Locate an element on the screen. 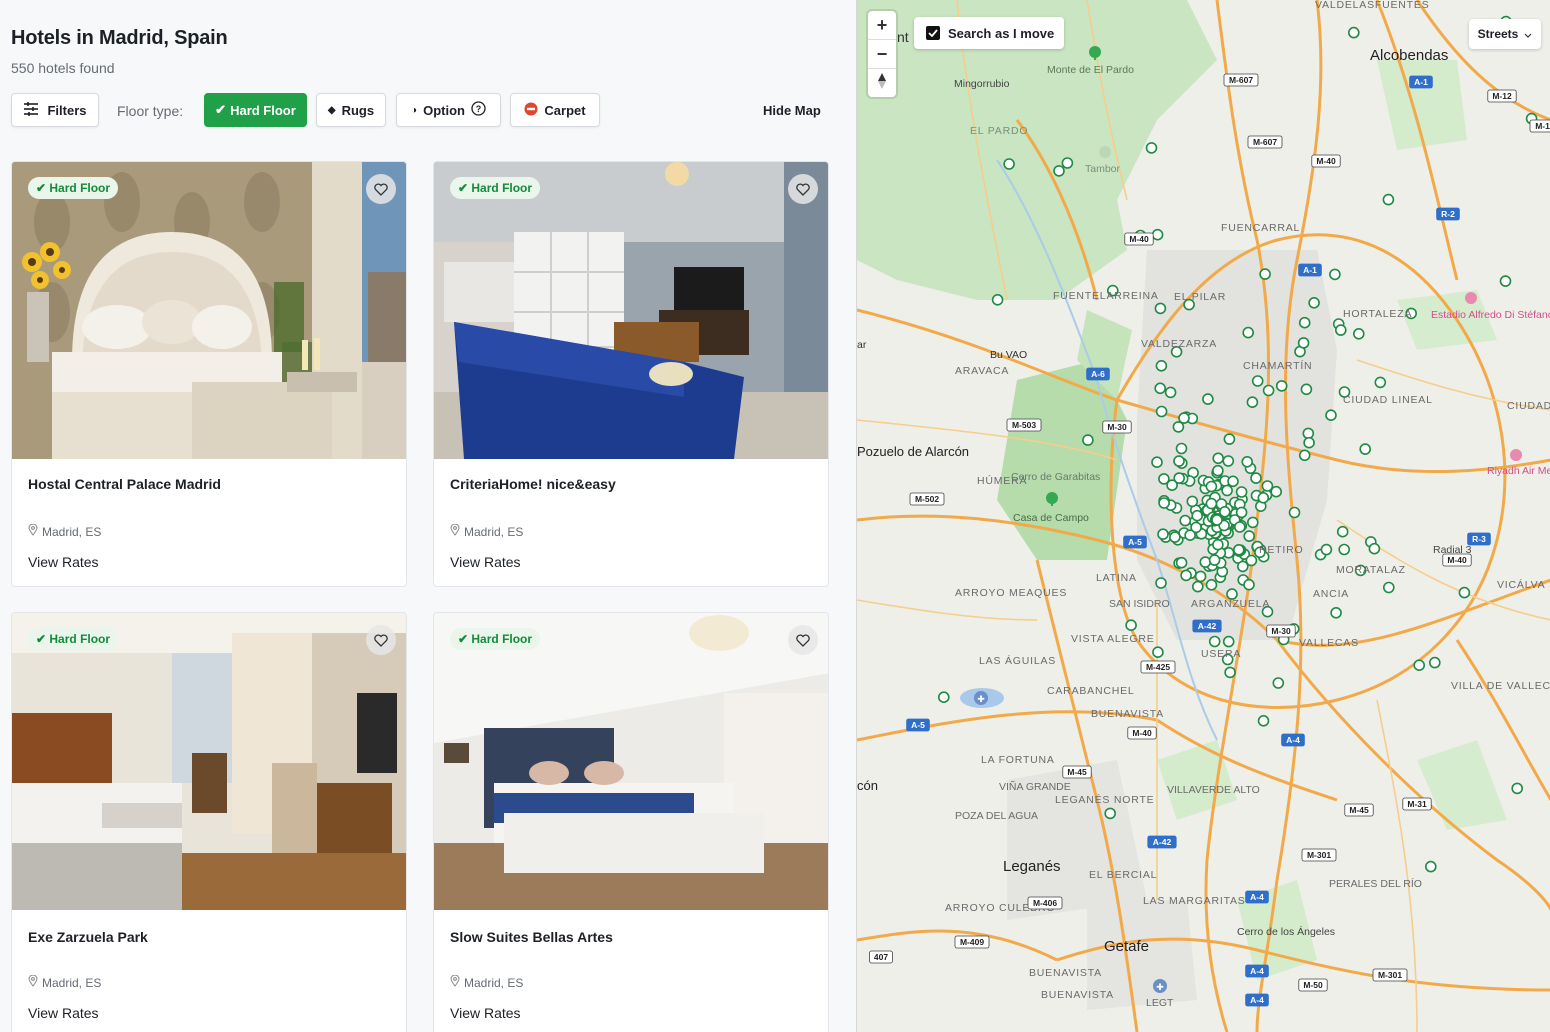 This screenshot has width=1550, height=1032. hide-map-button: Hide Map is located at coordinates (792, 110).